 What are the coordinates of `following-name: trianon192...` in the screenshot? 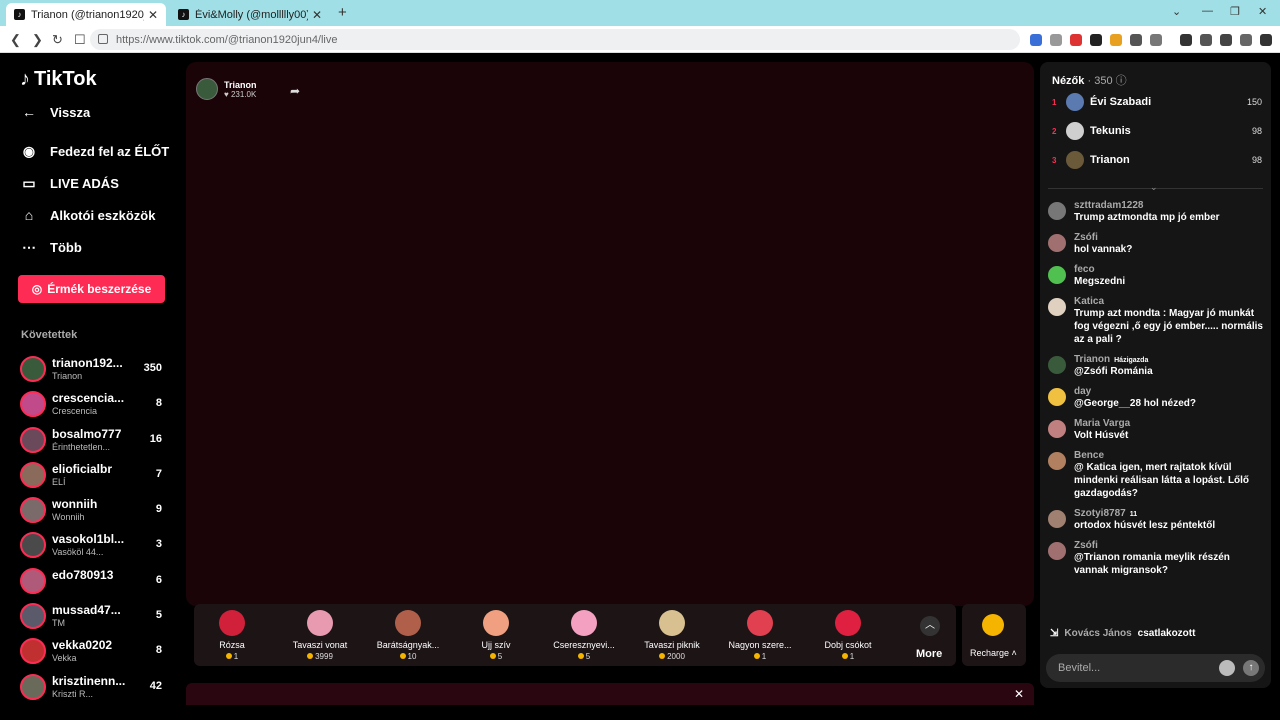 It's located at (87, 363).